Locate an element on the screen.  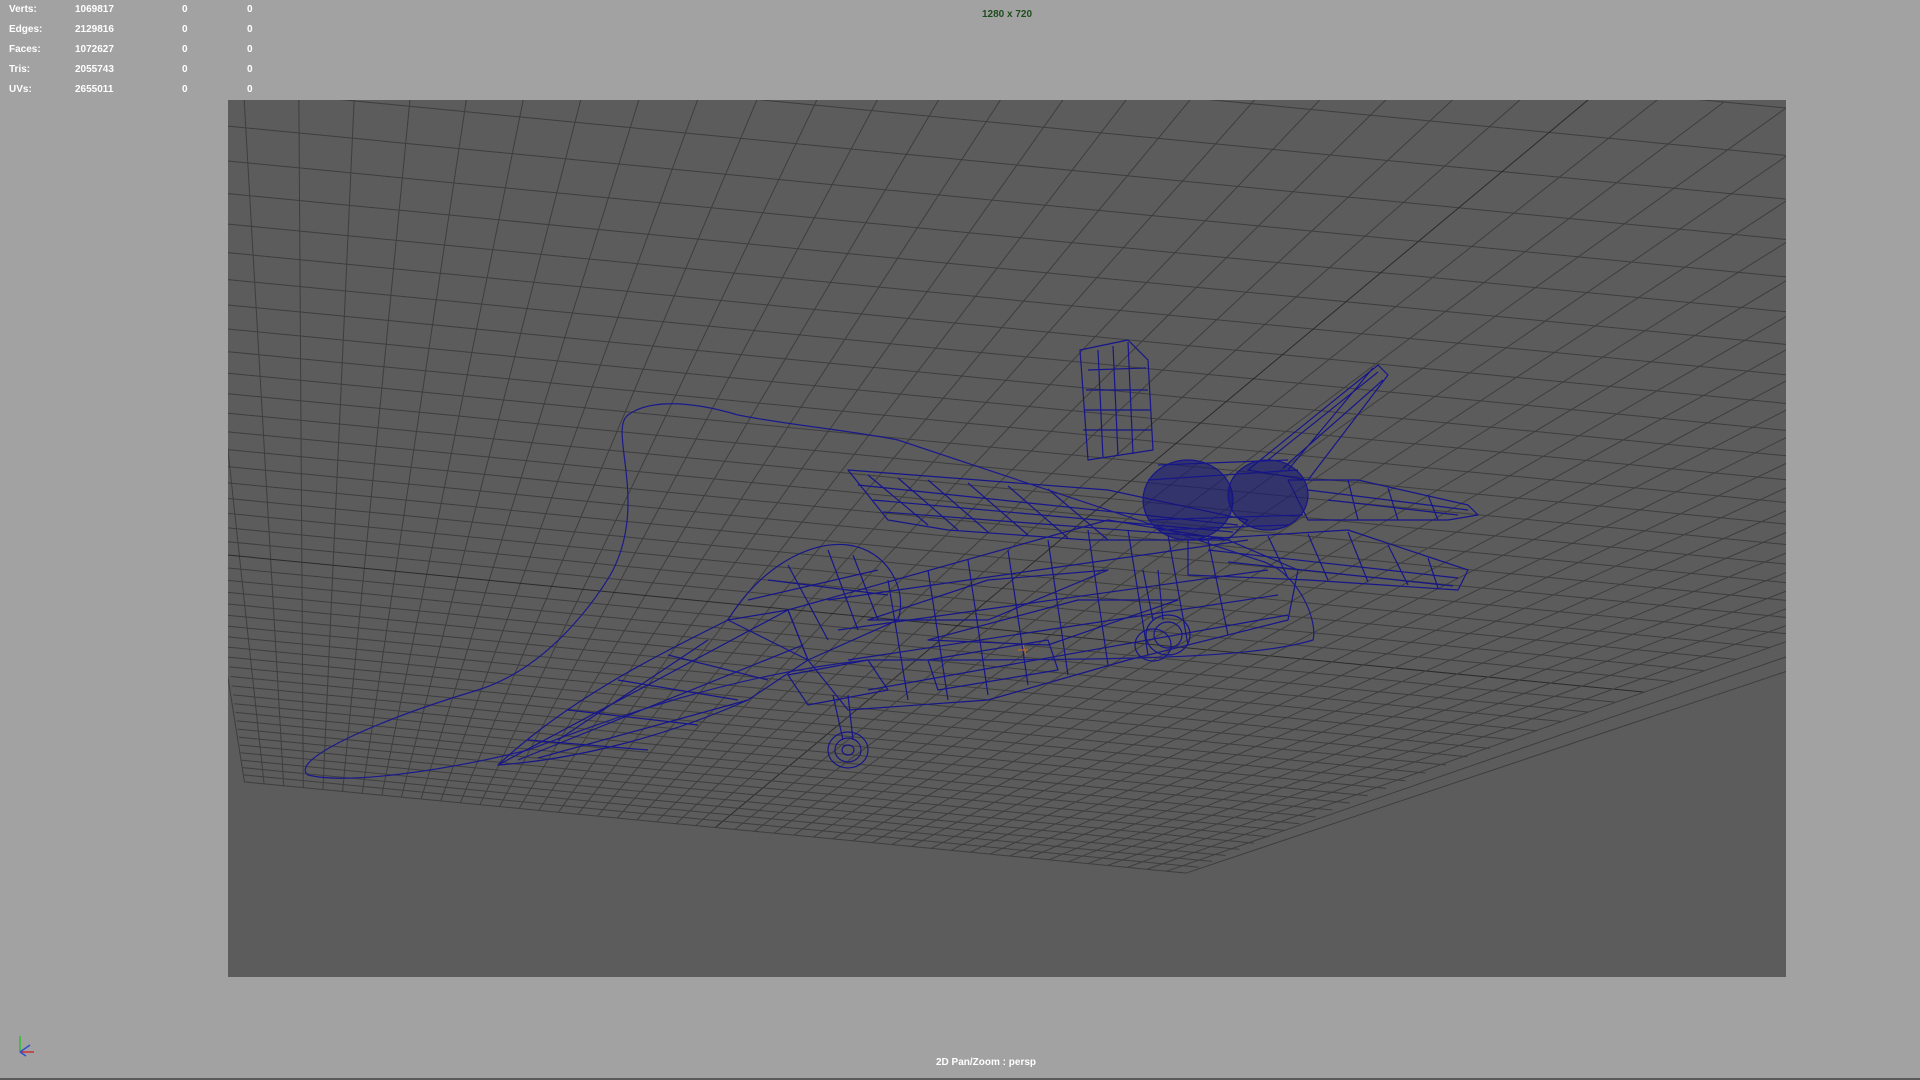
hud-row-tris: Tris: 2055743 0 0 is located at coordinates (139, 70).